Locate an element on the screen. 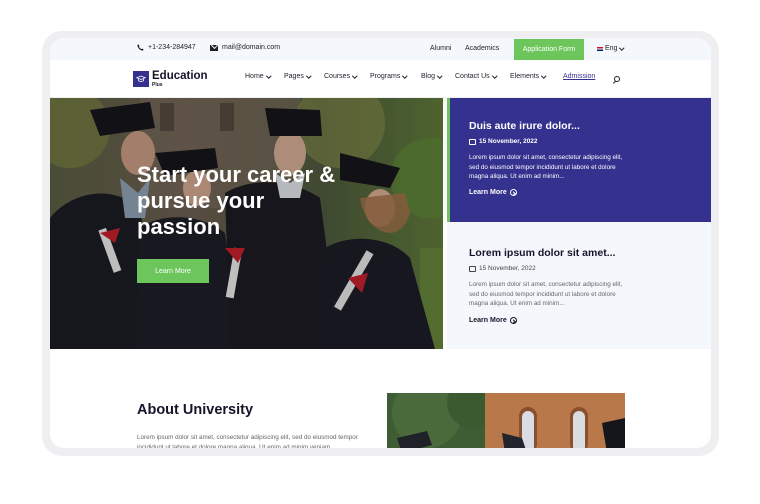  nav-item-contact-us: Contact Us is located at coordinates (476, 76).